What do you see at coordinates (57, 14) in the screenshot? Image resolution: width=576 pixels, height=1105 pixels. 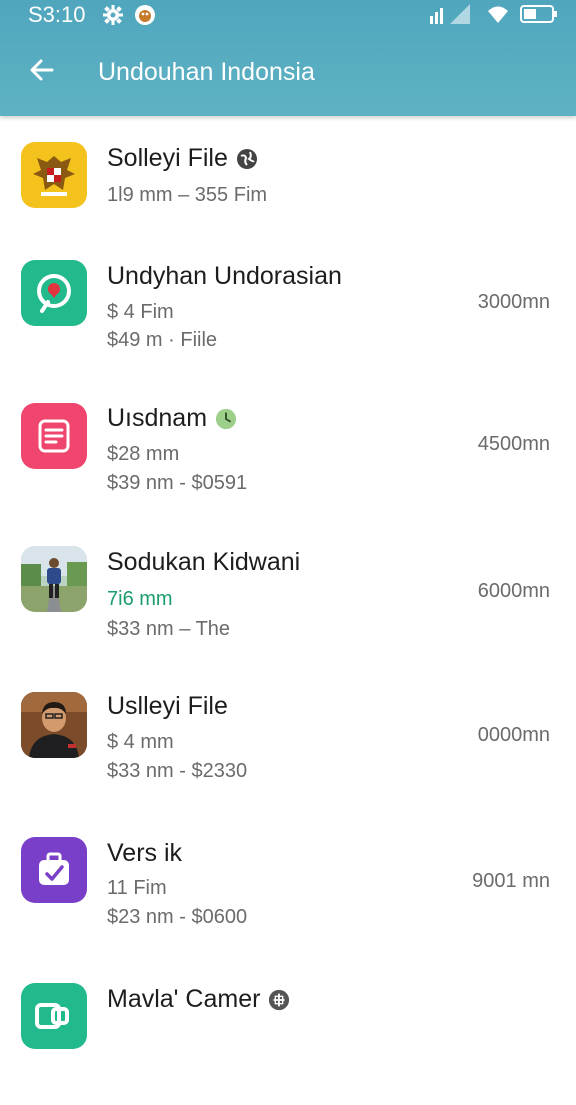 I see `status-time: S3:10` at bounding box center [57, 14].